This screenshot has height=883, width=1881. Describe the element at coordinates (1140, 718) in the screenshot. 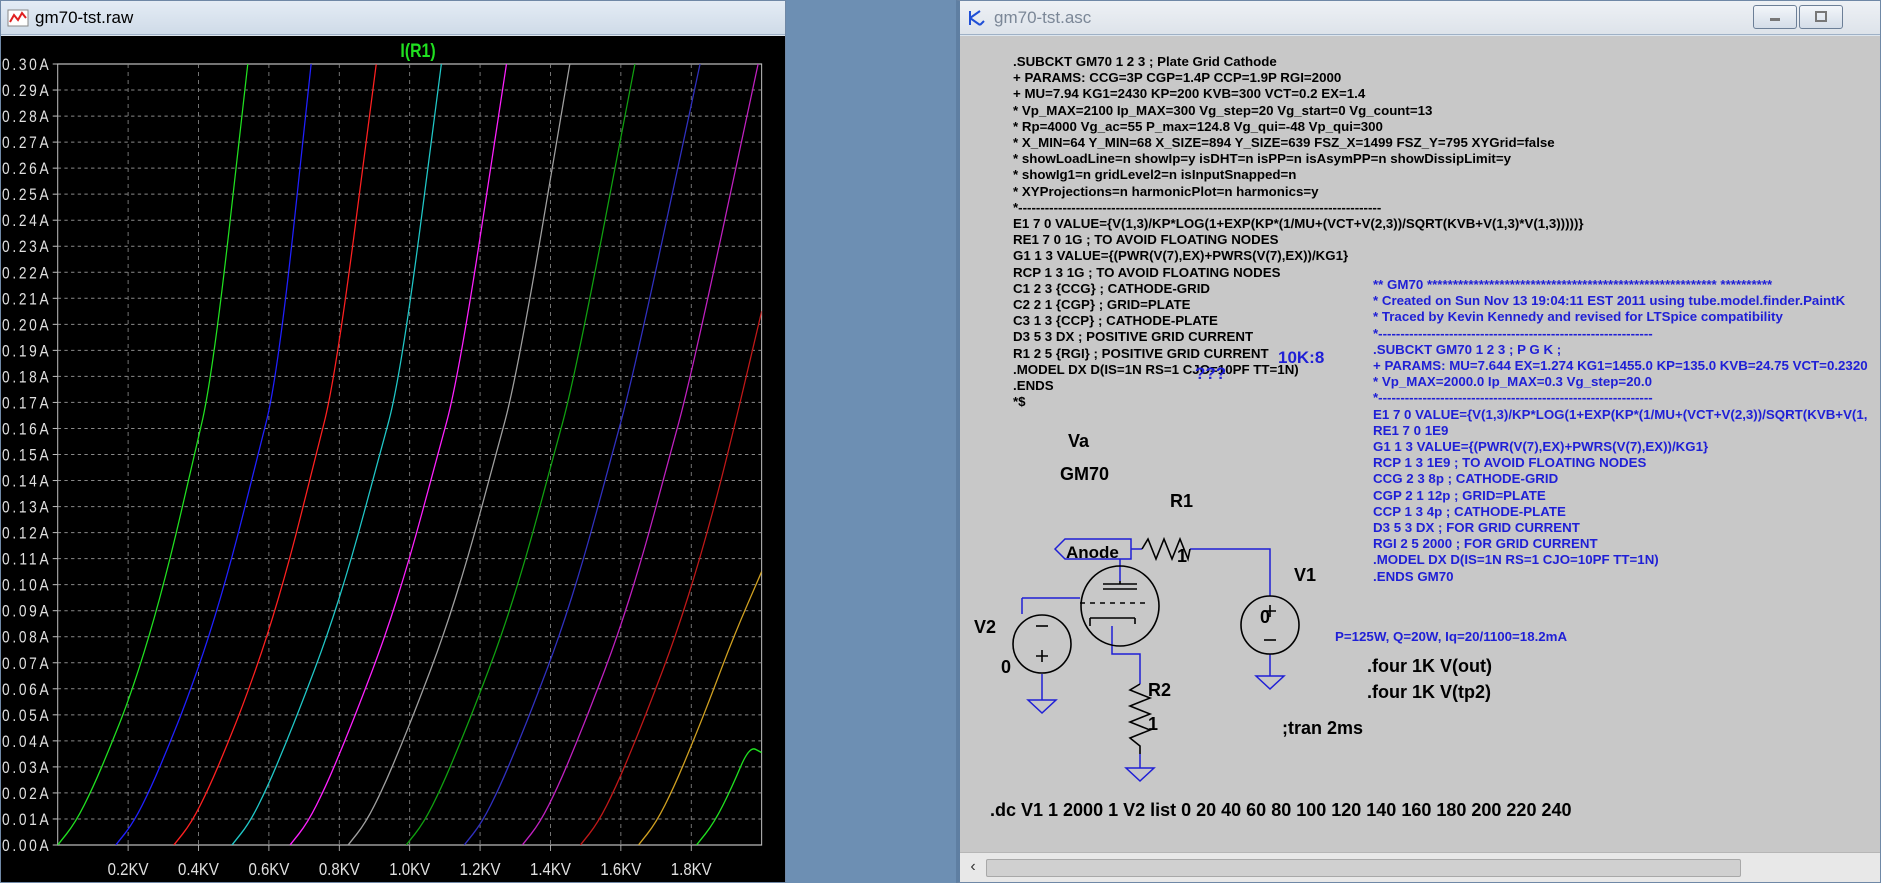

I see `r2-resistor` at that location.